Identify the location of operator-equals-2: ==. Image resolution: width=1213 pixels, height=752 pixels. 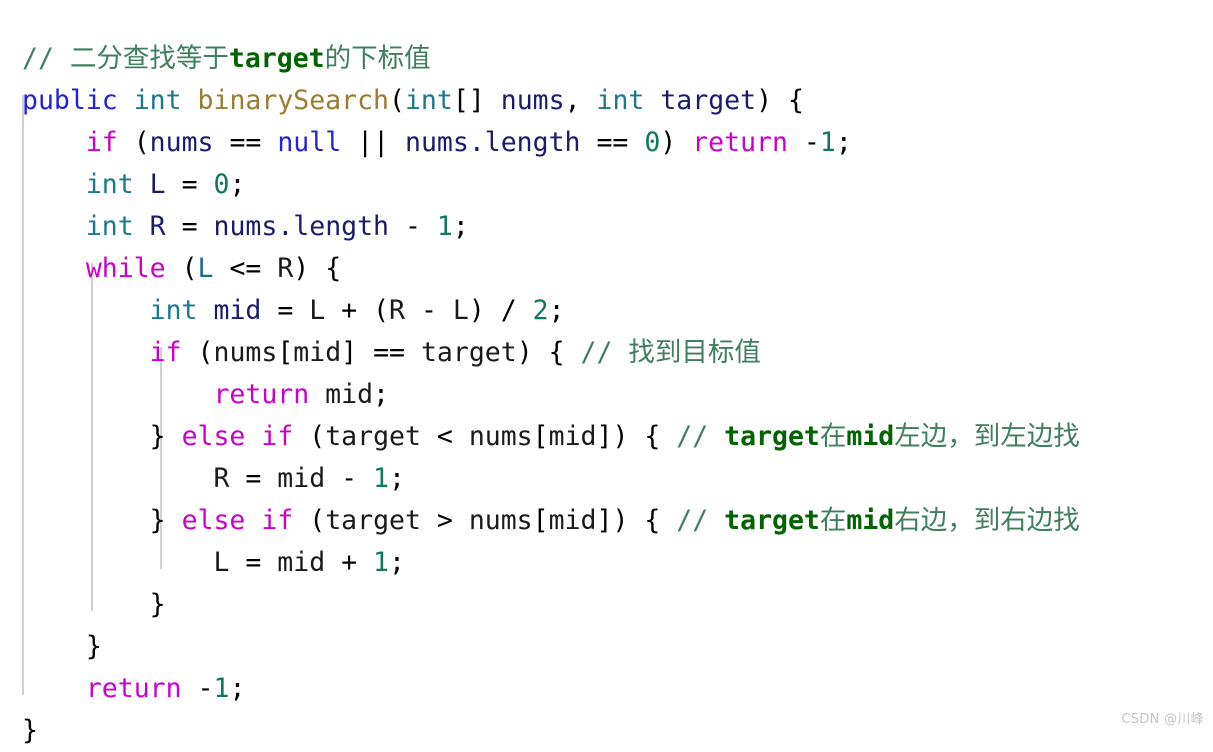
(612, 142).